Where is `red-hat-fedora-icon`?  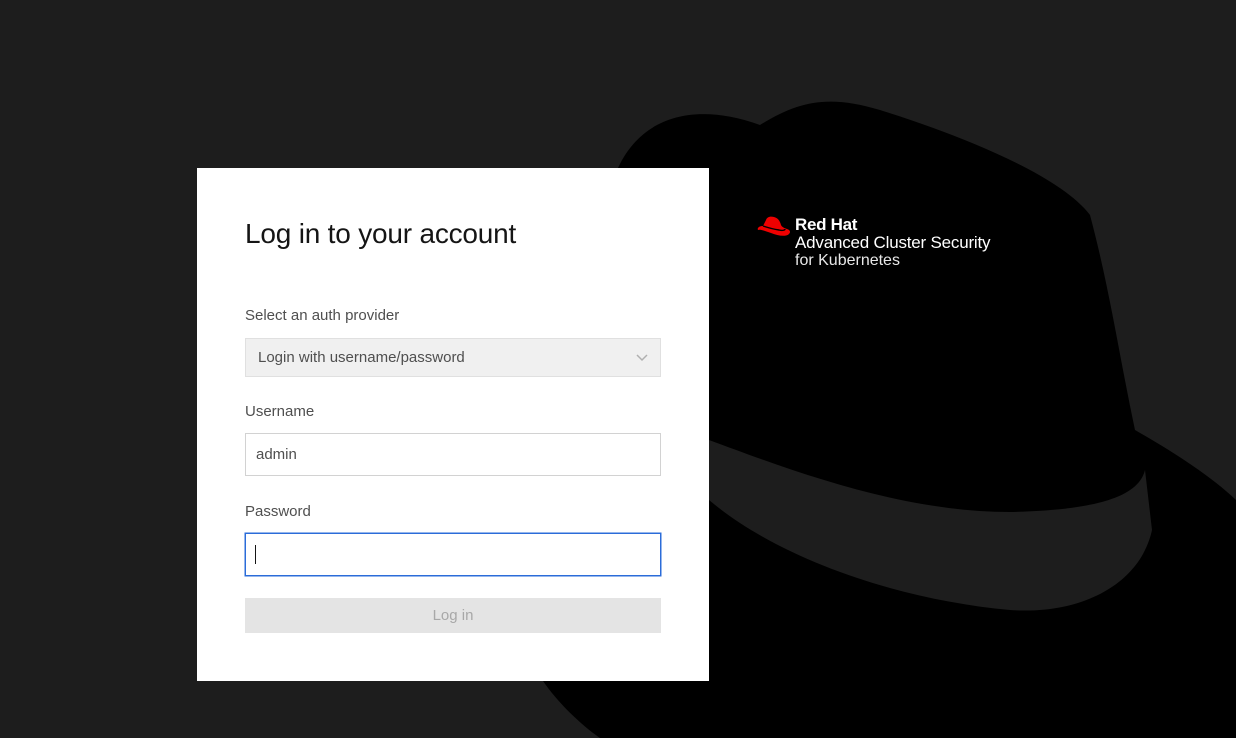 red-hat-fedora-icon is located at coordinates (774, 226).